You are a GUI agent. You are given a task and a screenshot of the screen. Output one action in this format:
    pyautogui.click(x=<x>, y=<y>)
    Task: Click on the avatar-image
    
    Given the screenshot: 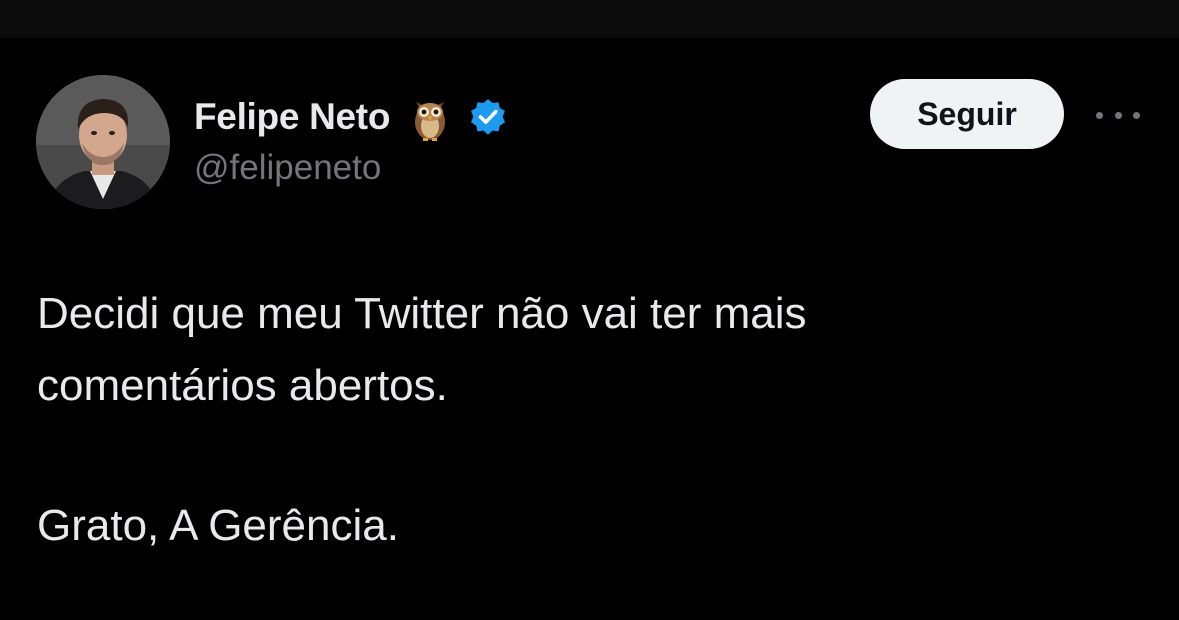 What is the action you would take?
    pyautogui.click(x=103, y=142)
    